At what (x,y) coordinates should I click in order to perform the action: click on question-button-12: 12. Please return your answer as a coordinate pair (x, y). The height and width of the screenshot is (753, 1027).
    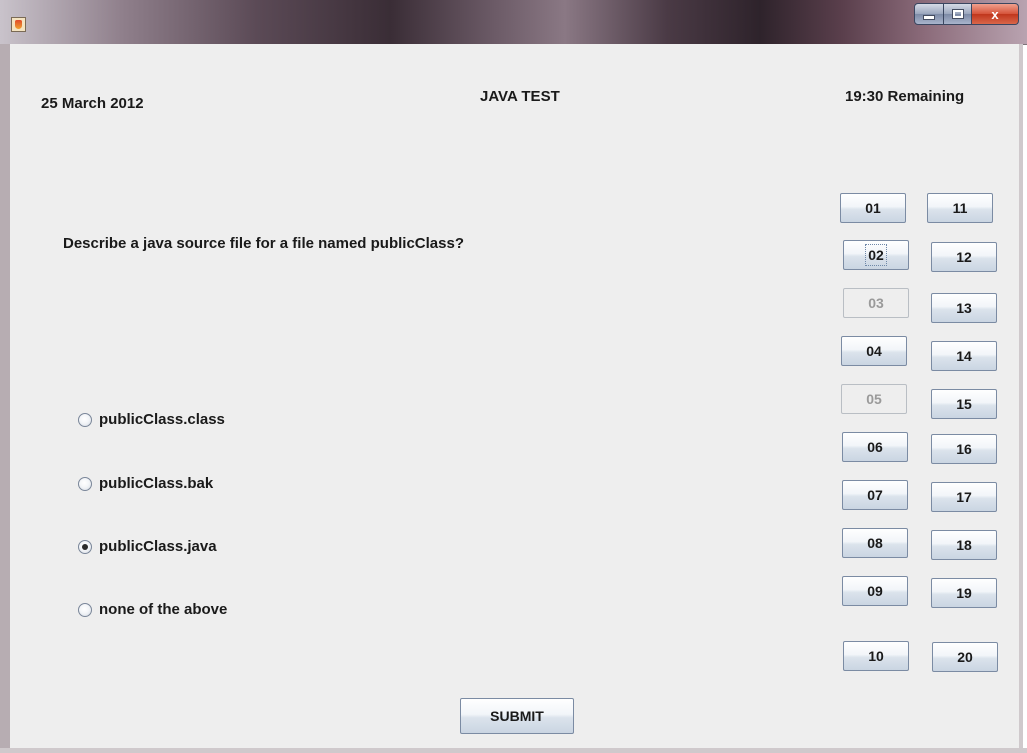
    Looking at the image, I should click on (964, 257).